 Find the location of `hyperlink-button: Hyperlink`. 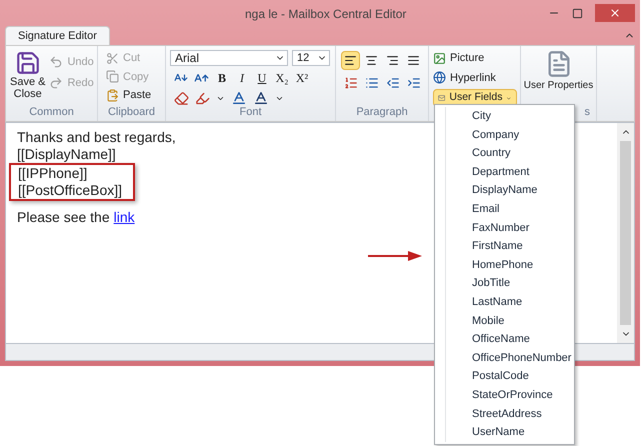

hyperlink-button: Hyperlink is located at coordinates (476, 78).